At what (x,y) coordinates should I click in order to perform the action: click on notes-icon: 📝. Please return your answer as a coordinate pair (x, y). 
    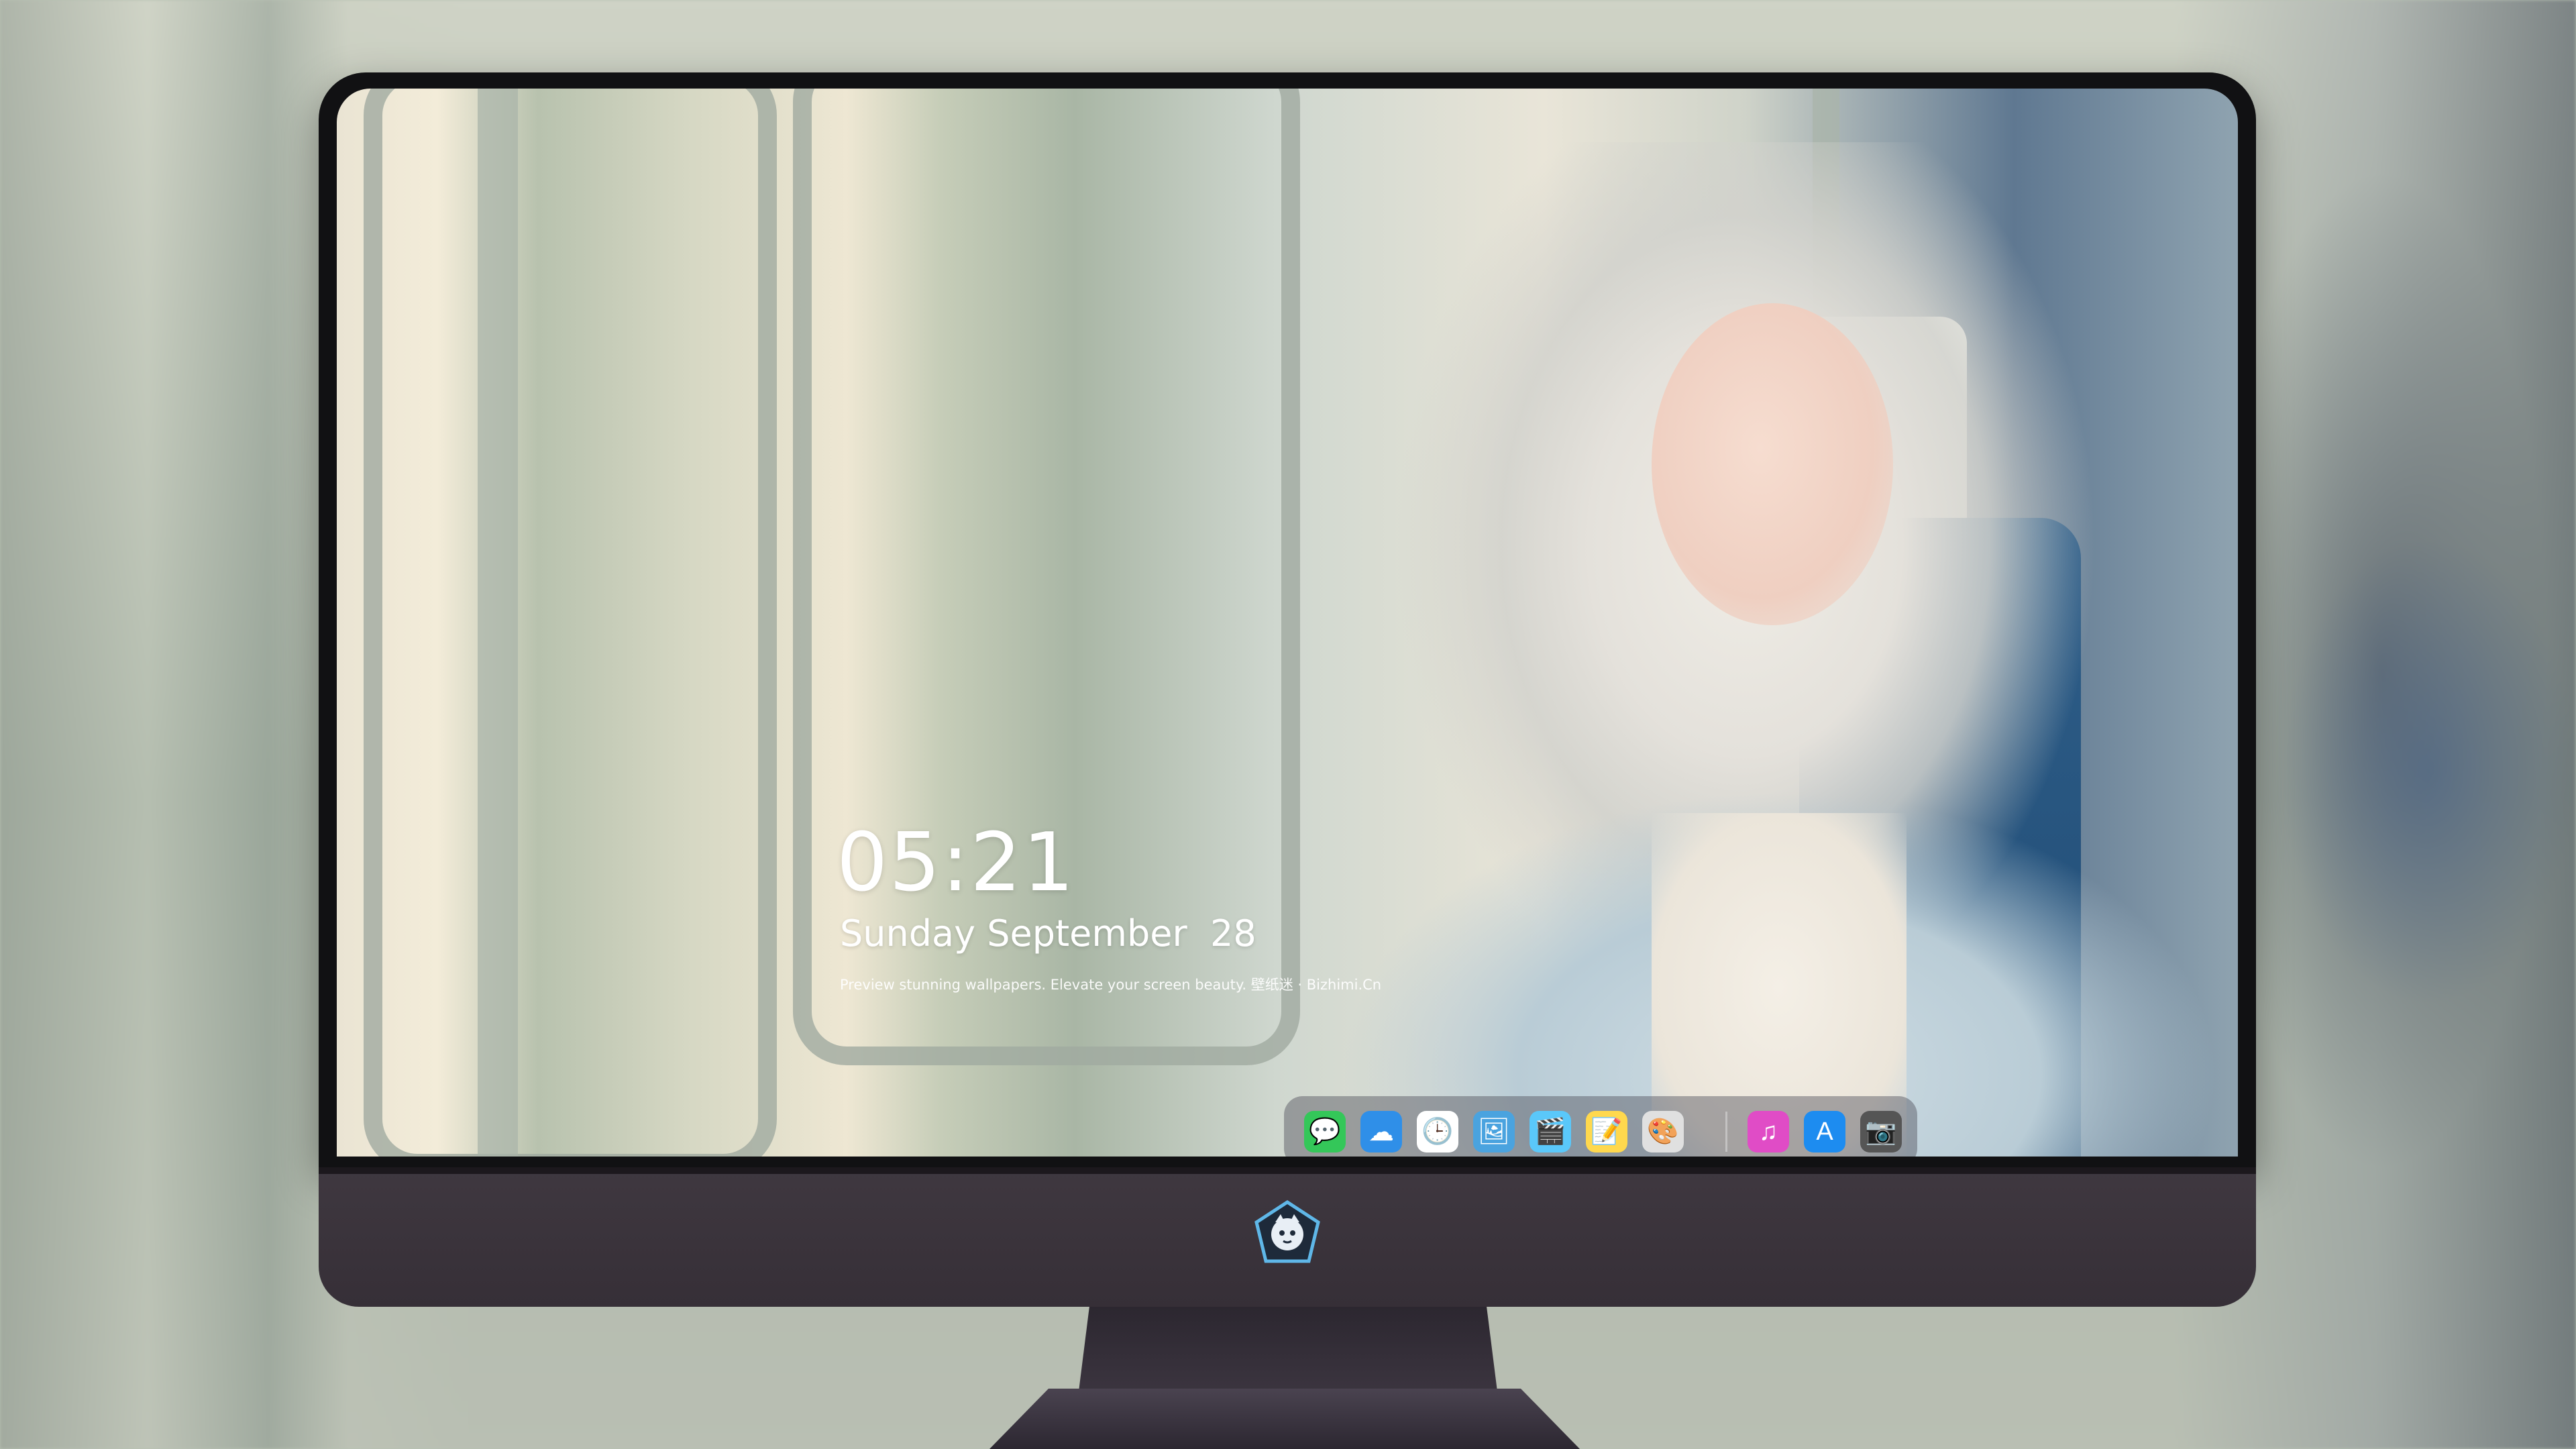
    Looking at the image, I should click on (1606, 1131).